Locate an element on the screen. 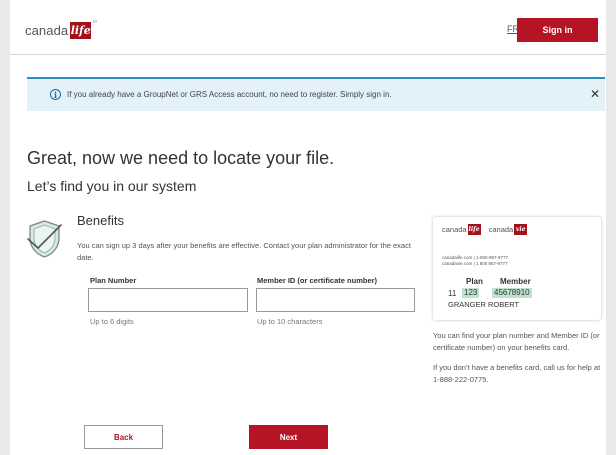 The height and width of the screenshot is (455, 616). card-brand-text-fr: canada is located at coordinates (501, 229).